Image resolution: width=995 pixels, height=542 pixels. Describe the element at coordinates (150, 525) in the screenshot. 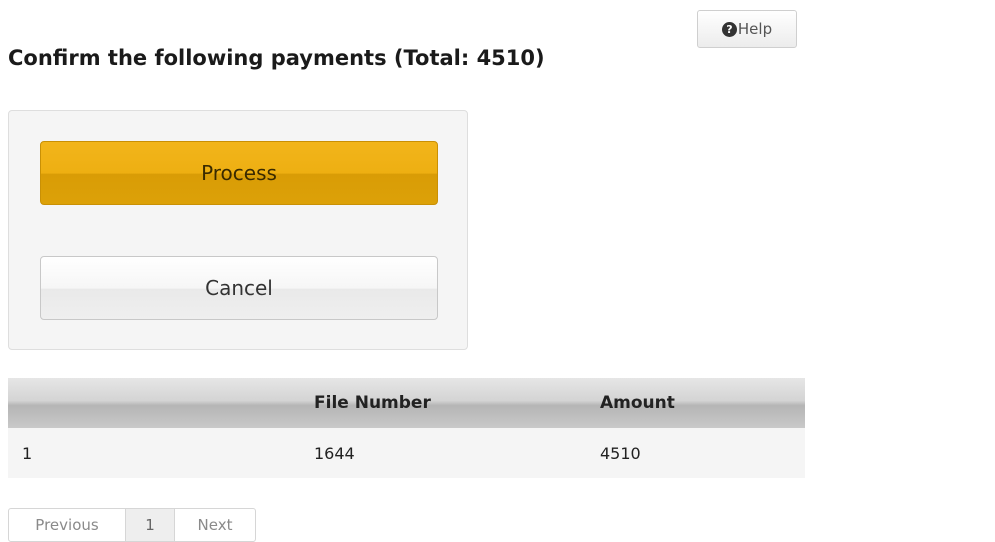

I see `page-number-button: 1` at that location.